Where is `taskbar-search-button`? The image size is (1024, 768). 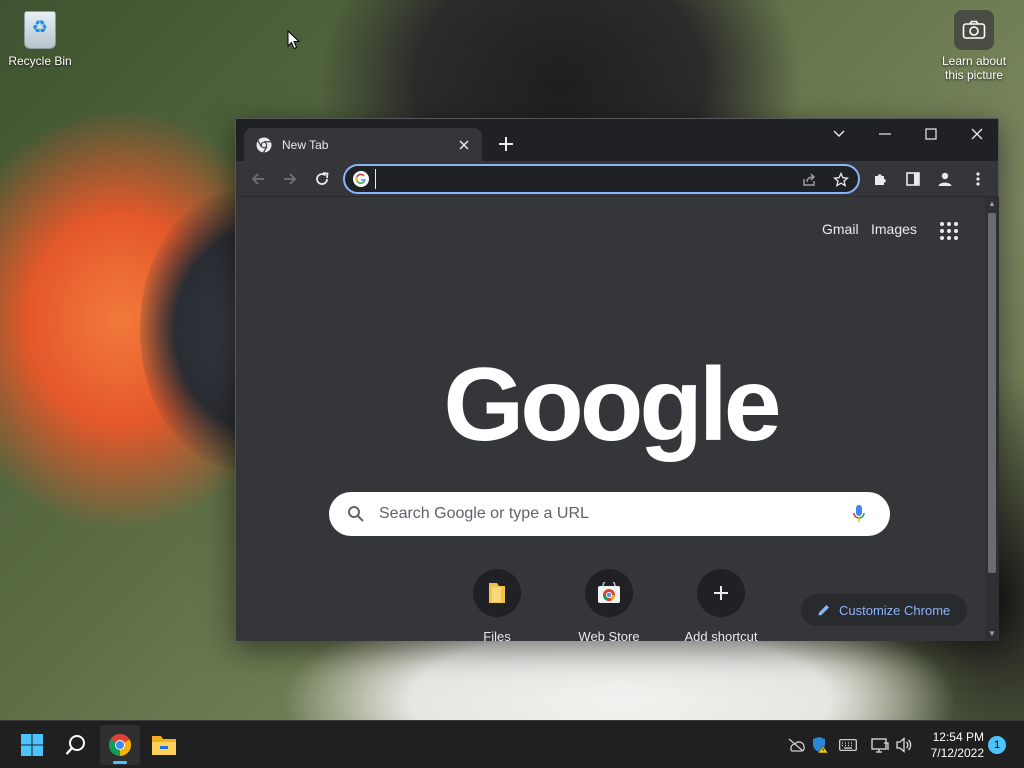
taskbar-search-button is located at coordinates (76, 745).